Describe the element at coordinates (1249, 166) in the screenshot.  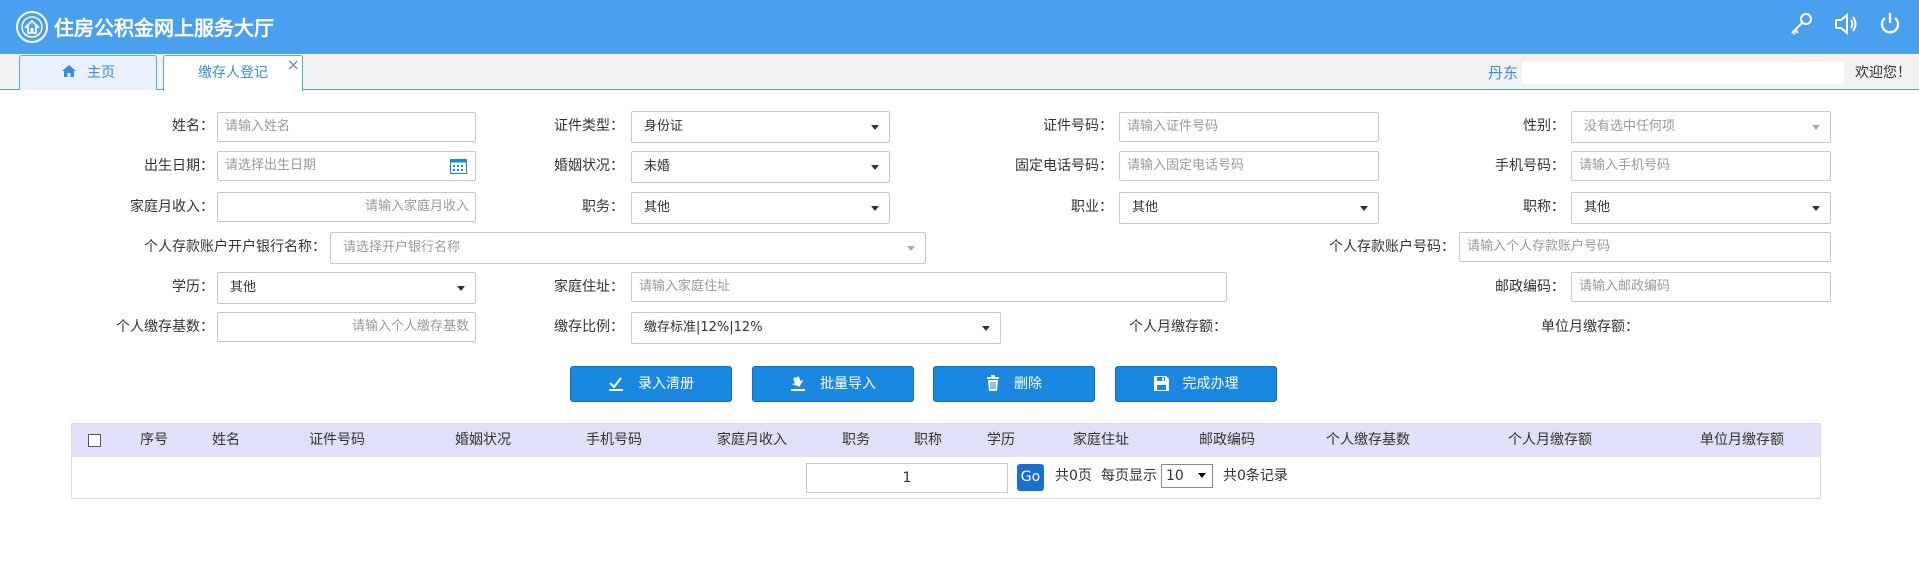
I see `landline-input: 请输入固定电话号码` at that location.